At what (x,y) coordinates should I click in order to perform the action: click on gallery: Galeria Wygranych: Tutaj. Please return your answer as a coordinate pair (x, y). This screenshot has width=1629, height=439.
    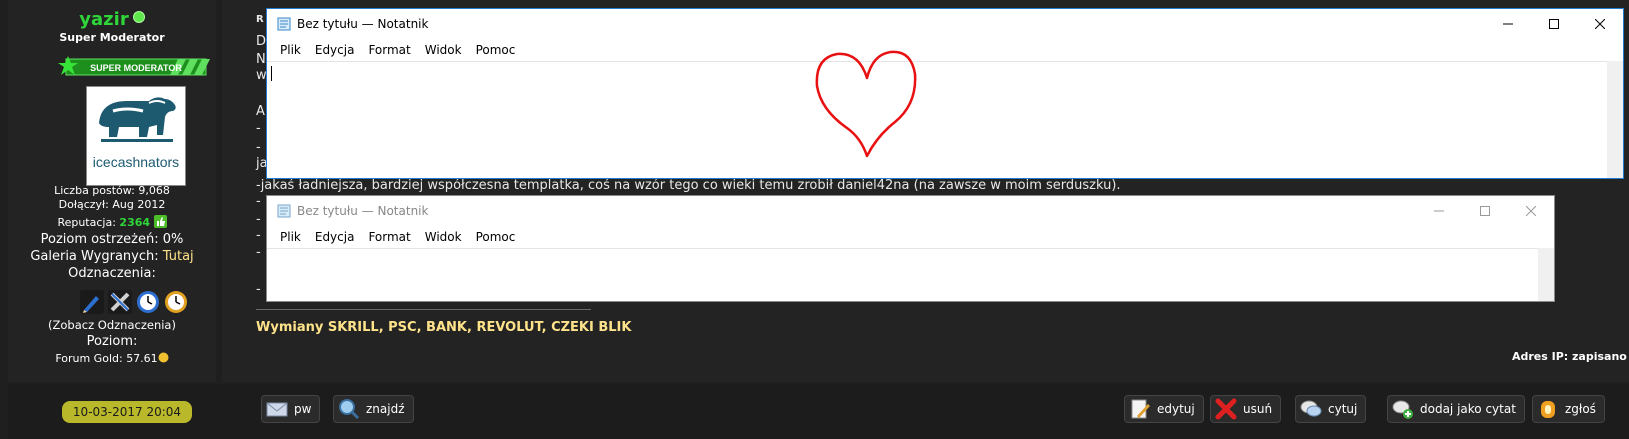
    Looking at the image, I should click on (112, 256).